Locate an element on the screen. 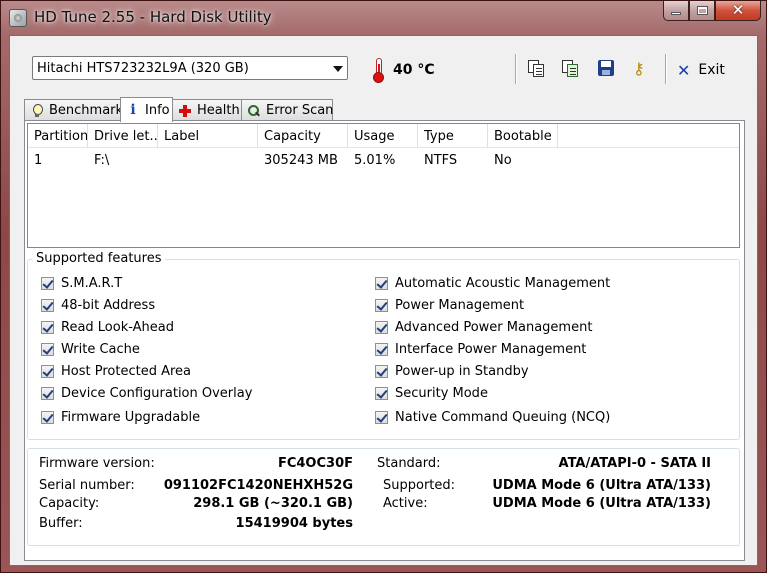 Image resolution: width=767 pixels, height=573 pixels. feature-checkbox-row: Firmware Upgradable is located at coordinates (120, 417).